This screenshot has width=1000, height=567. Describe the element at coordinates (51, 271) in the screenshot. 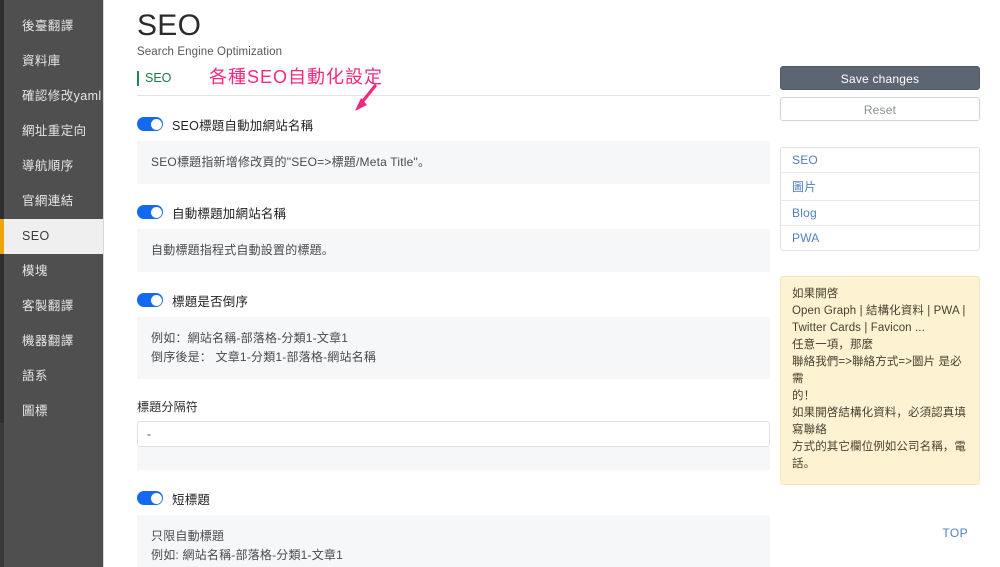

I see `sidebar-item-8: 模塊` at that location.